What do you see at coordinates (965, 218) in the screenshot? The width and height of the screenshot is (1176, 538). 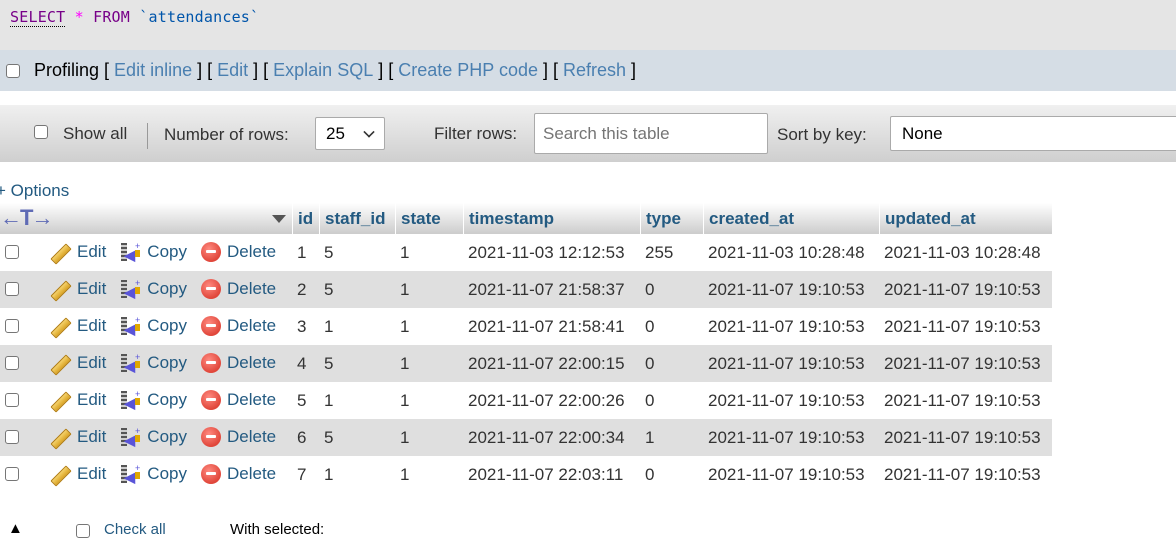 I see `column-header-updated-at: updated_at` at bounding box center [965, 218].